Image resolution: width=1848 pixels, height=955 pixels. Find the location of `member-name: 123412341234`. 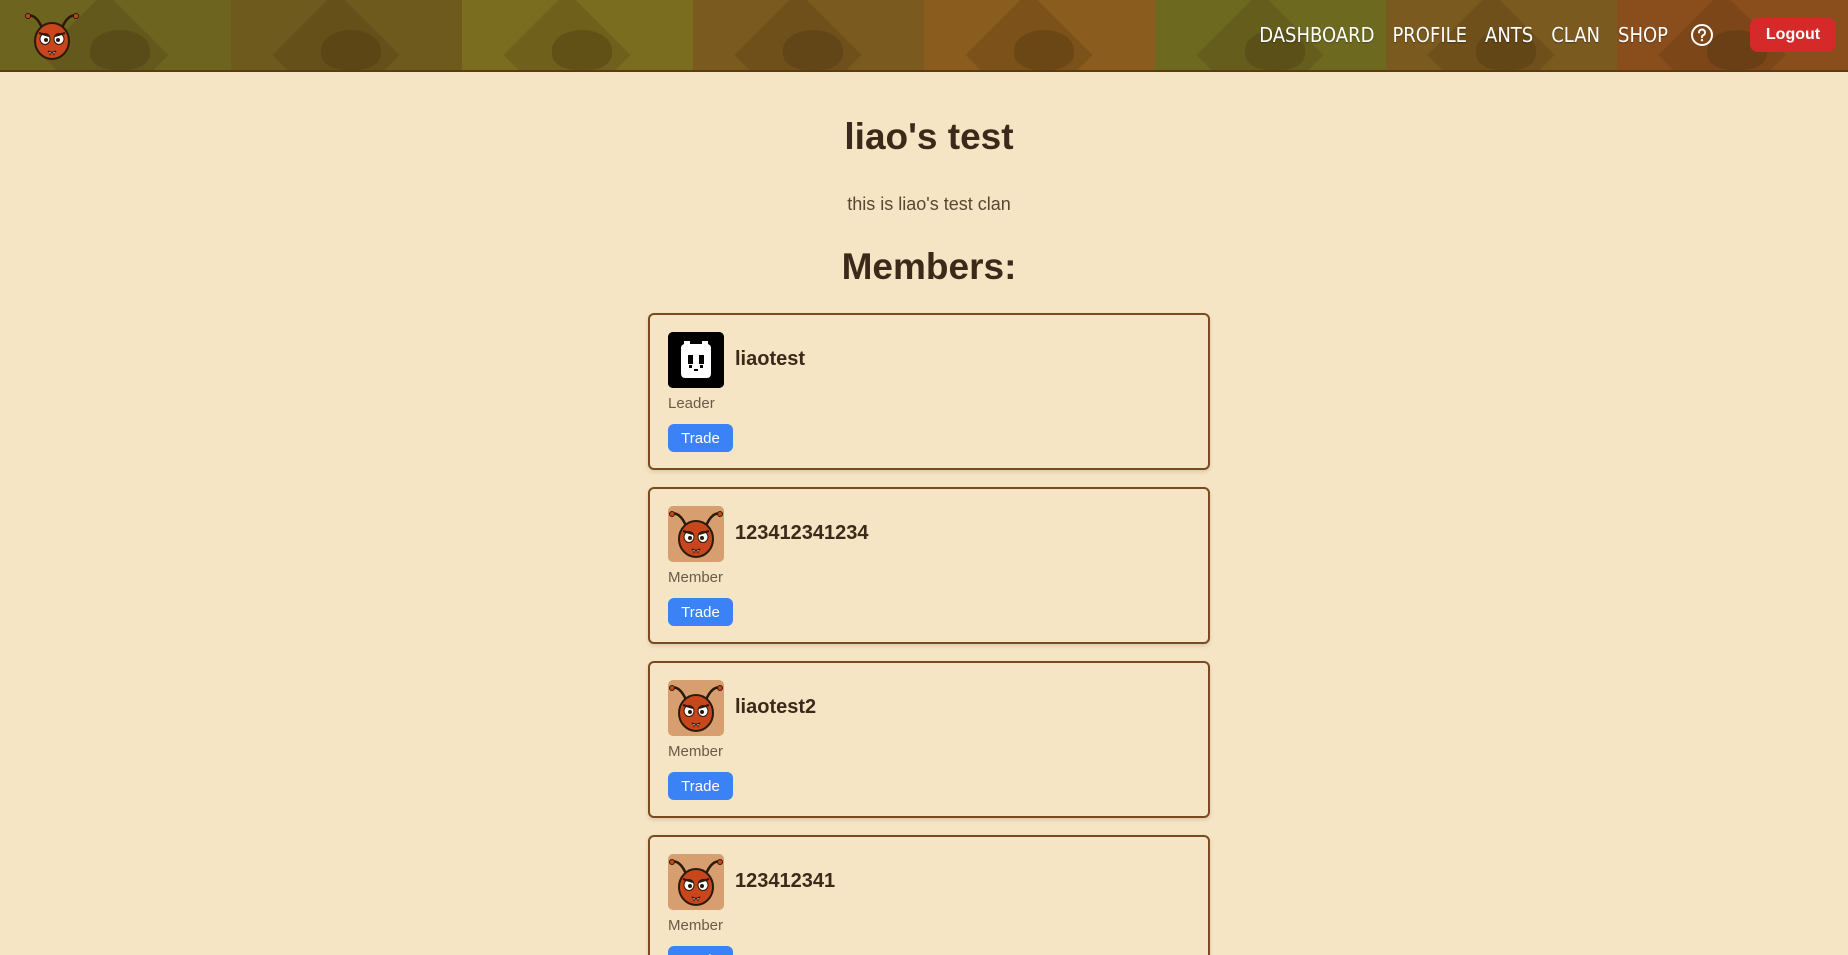

member-name: 123412341234 is located at coordinates (802, 533).